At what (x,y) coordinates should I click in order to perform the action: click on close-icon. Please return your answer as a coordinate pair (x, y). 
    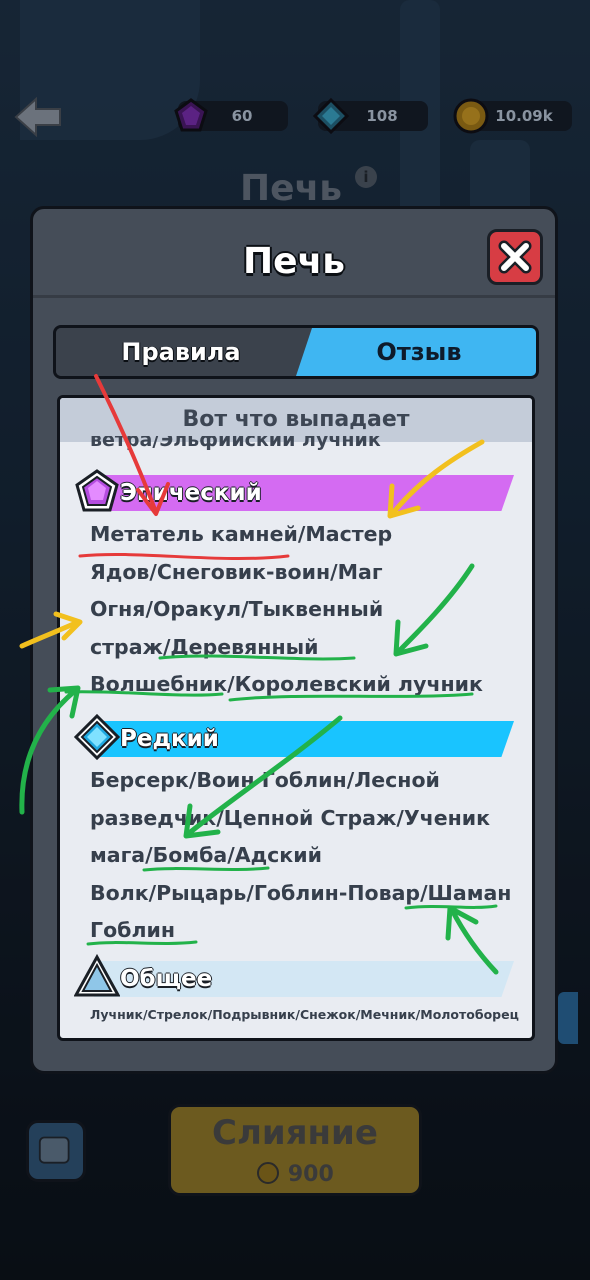
    Looking at the image, I should click on (515, 257).